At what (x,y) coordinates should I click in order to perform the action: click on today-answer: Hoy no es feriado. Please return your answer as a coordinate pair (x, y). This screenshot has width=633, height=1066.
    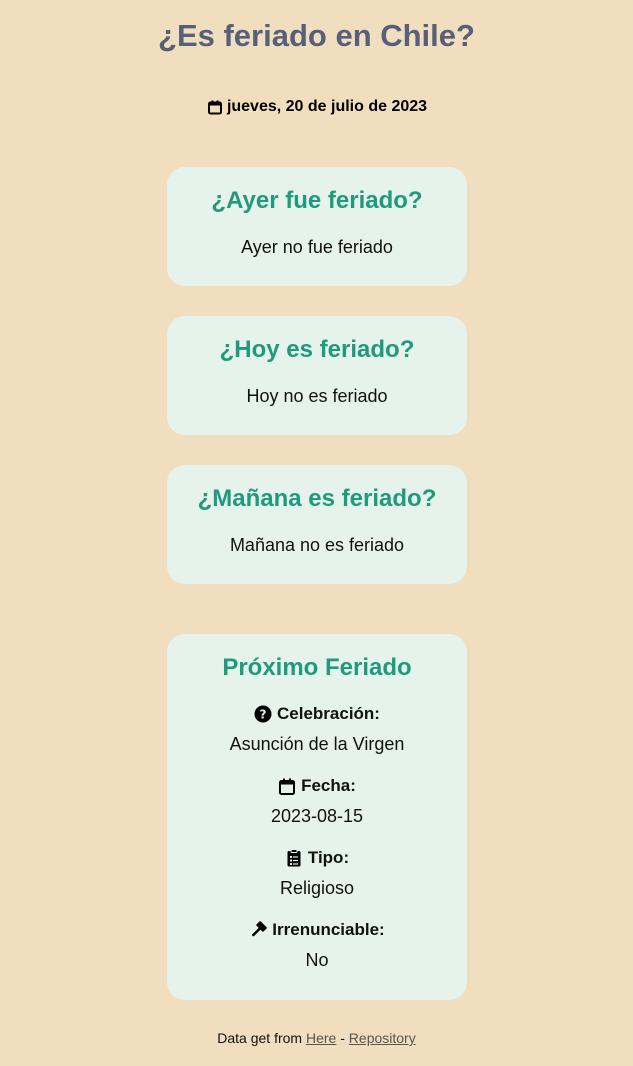
    Looking at the image, I should click on (317, 396).